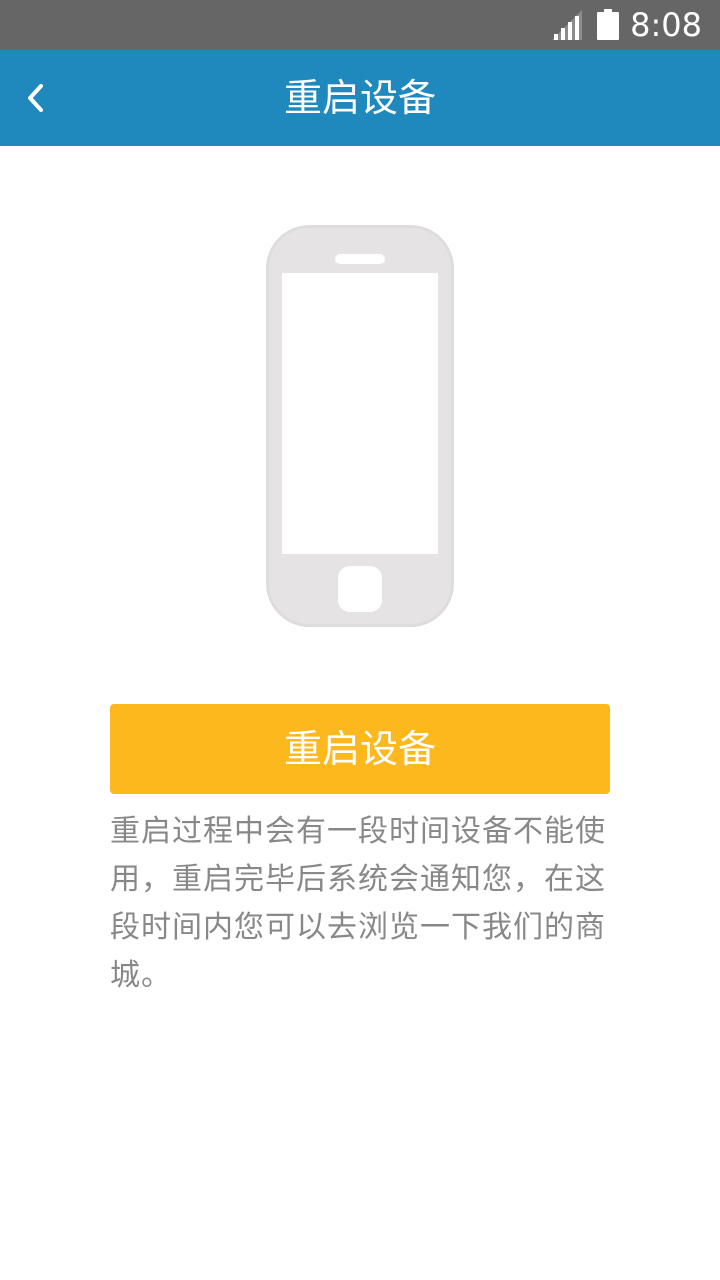 Image resolution: width=720 pixels, height=1280 pixels. I want to click on page-title: 重启设备, so click(359, 98).